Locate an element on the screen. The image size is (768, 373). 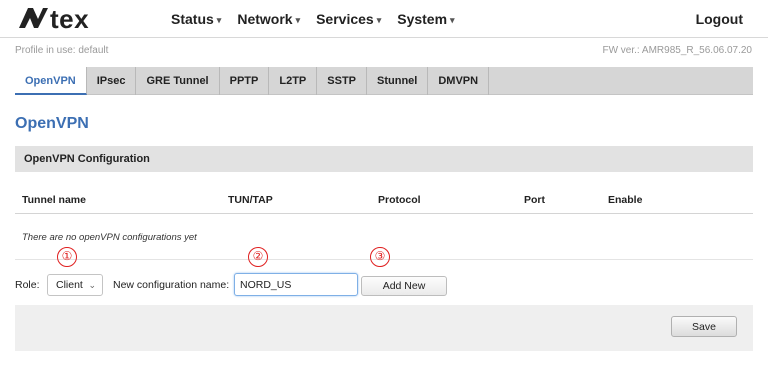
chevron-down-icon: ⌄ is located at coordinates (92, 285).